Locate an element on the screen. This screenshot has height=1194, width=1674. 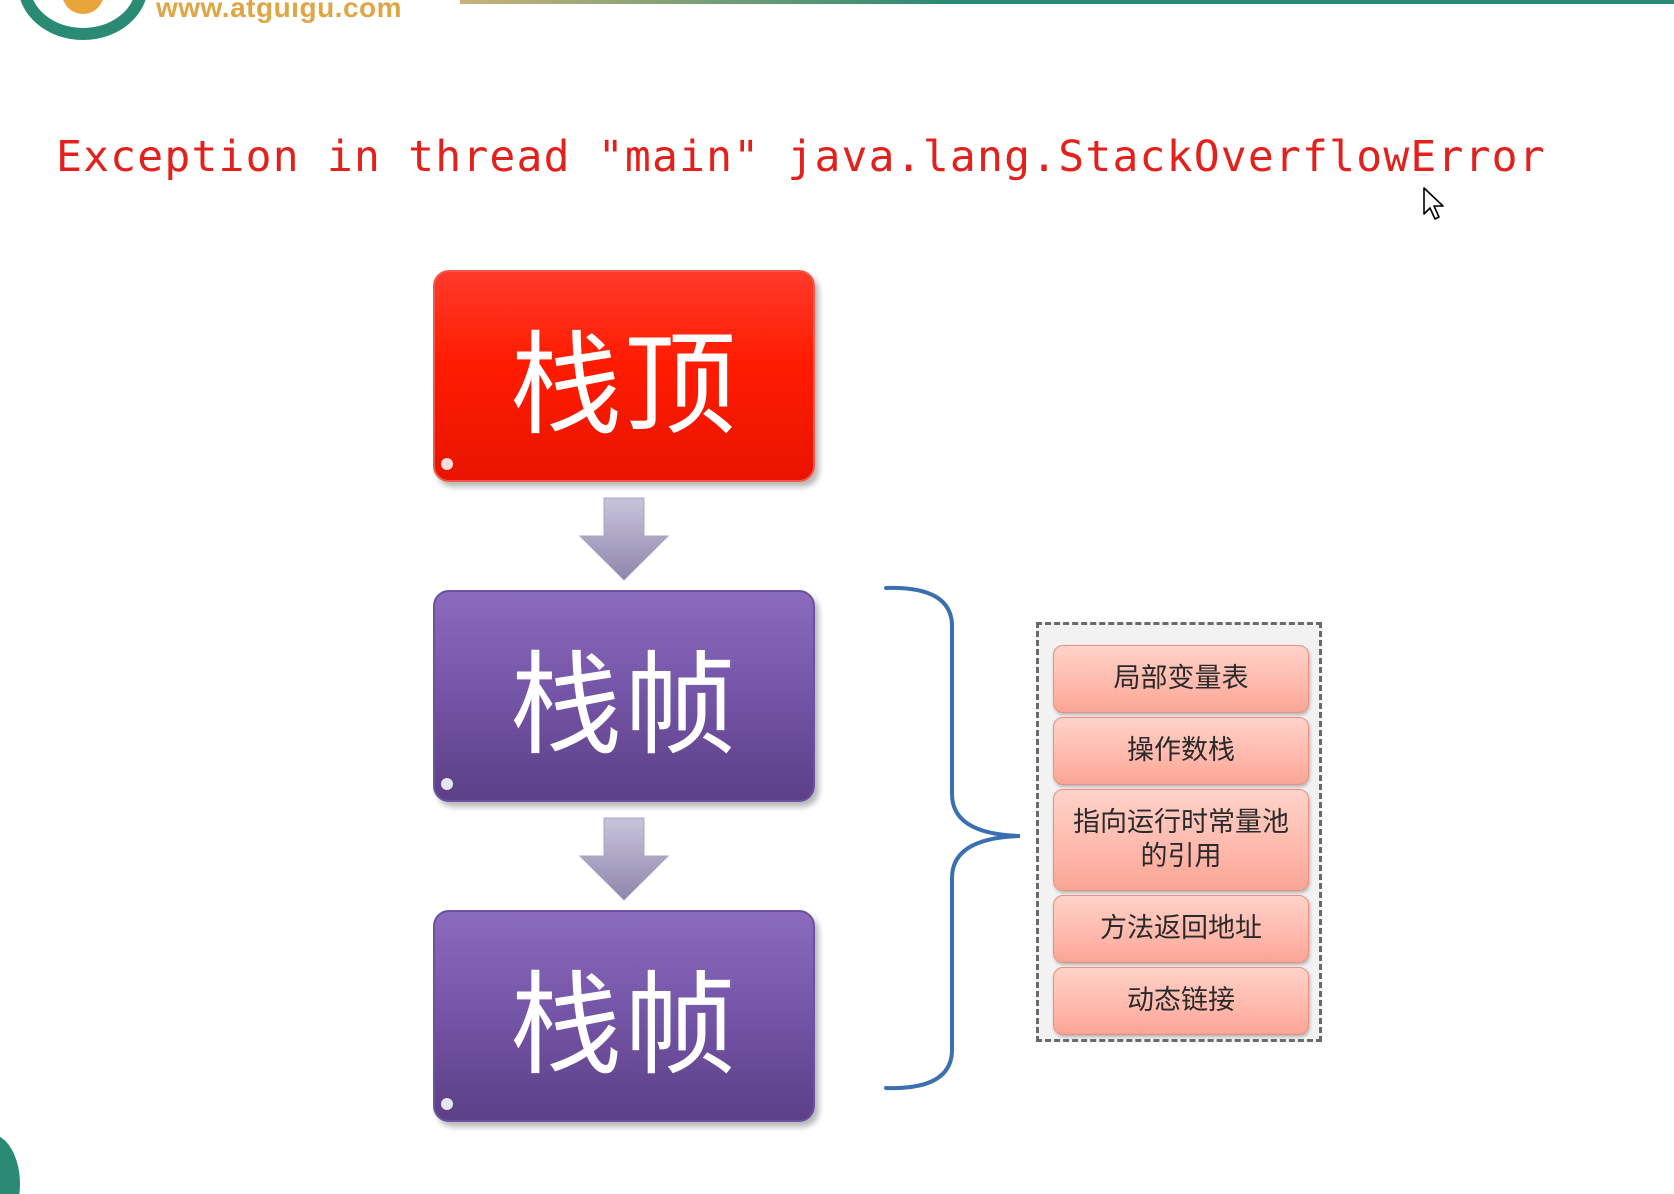
atguigu-logo-icon is located at coordinates (83, 20).